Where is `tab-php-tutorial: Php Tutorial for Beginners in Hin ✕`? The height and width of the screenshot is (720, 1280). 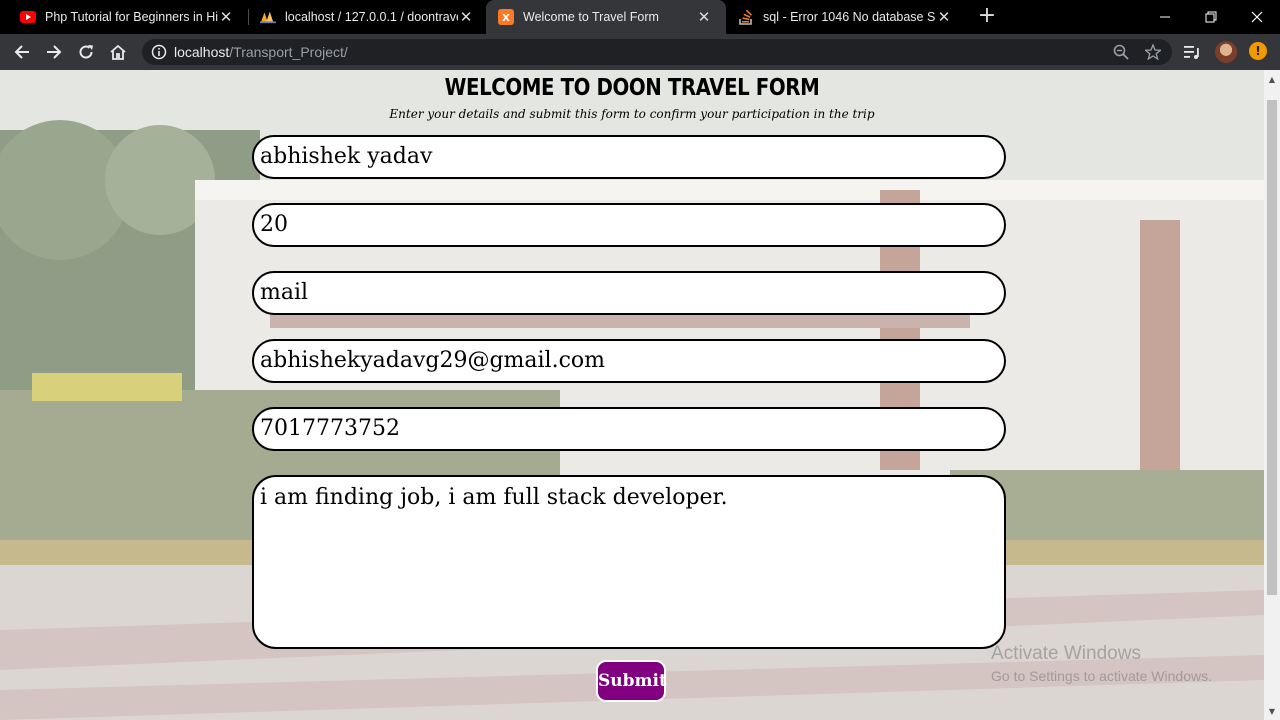
tab-php-tutorial: Php Tutorial for Beginners in Hin ✕ is located at coordinates (124, 17).